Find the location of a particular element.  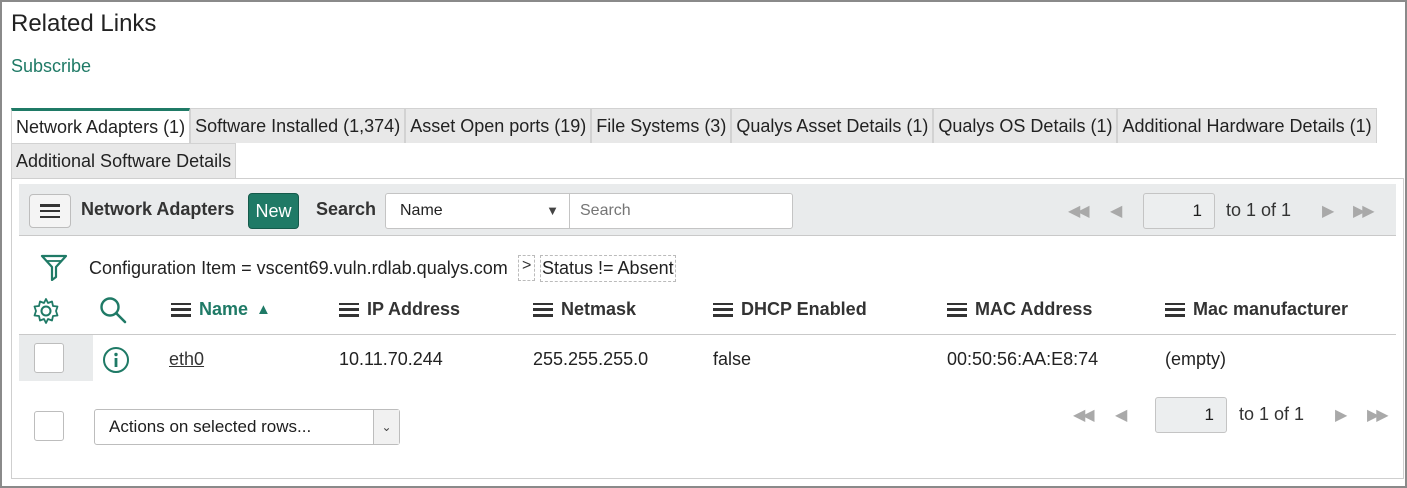

search-input is located at coordinates (681, 211).